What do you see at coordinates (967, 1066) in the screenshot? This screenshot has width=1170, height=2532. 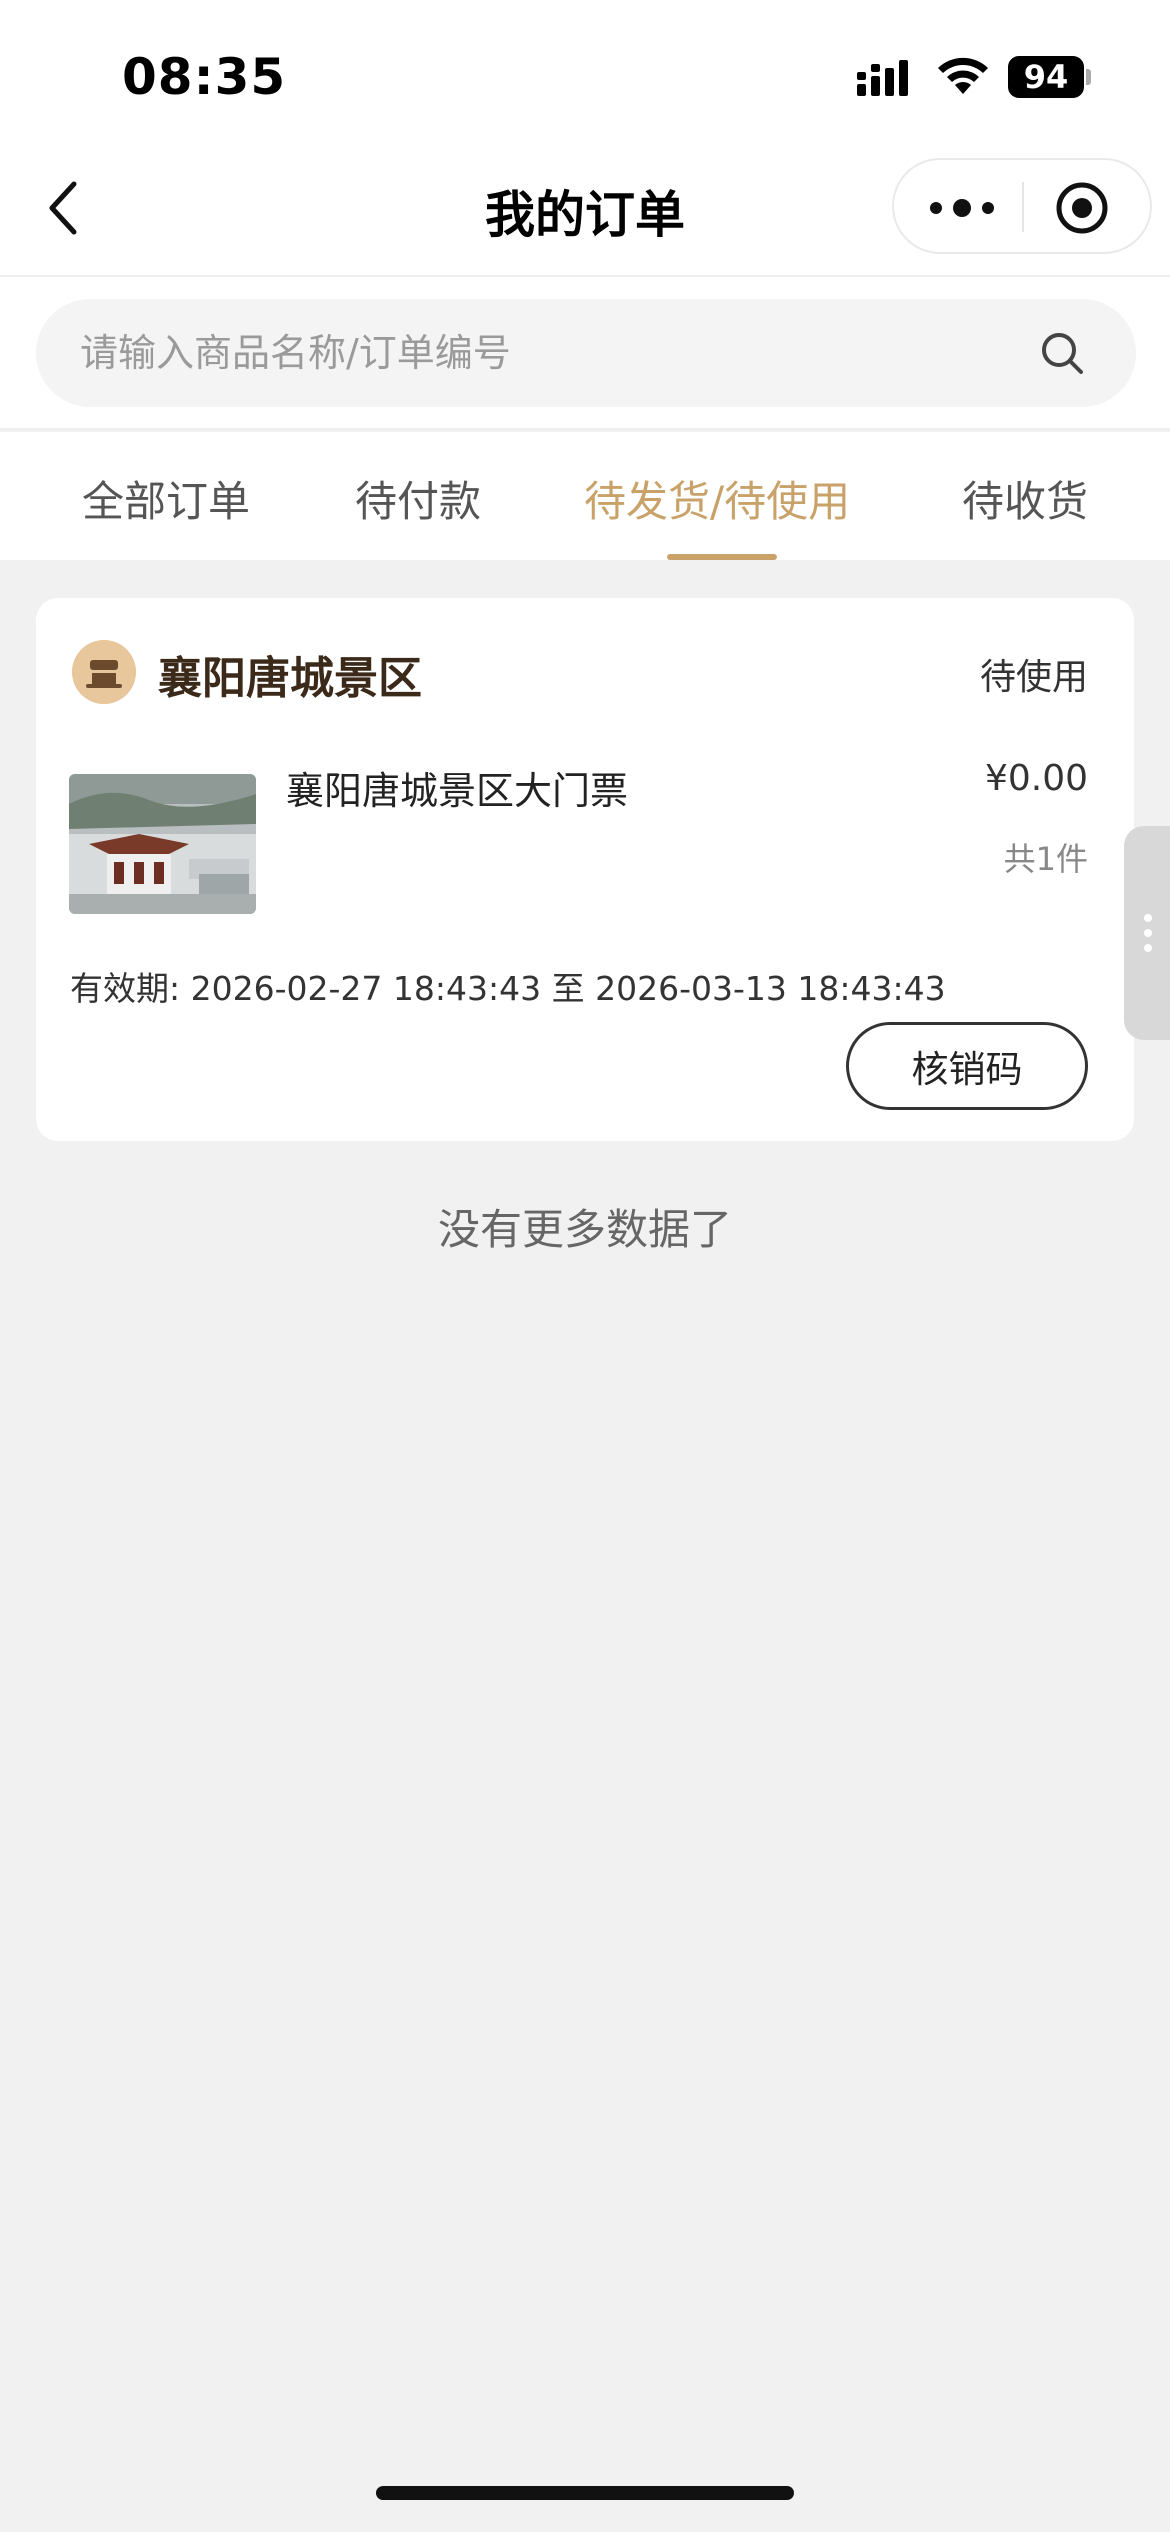 I see `verification-code-button: 核销码` at bounding box center [967, 1066].